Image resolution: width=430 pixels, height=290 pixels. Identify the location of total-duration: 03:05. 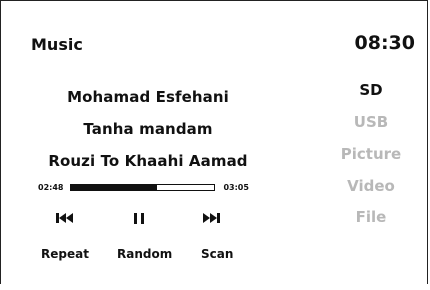
(236, 187).